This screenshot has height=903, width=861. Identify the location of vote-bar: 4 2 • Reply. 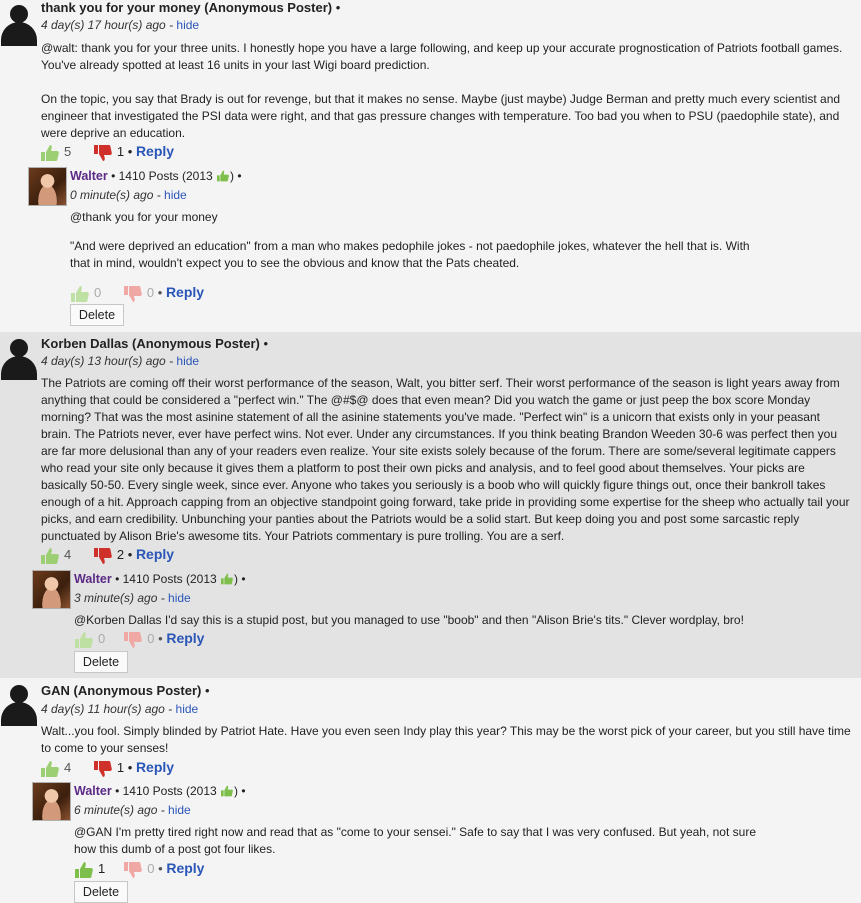
(107, 554).